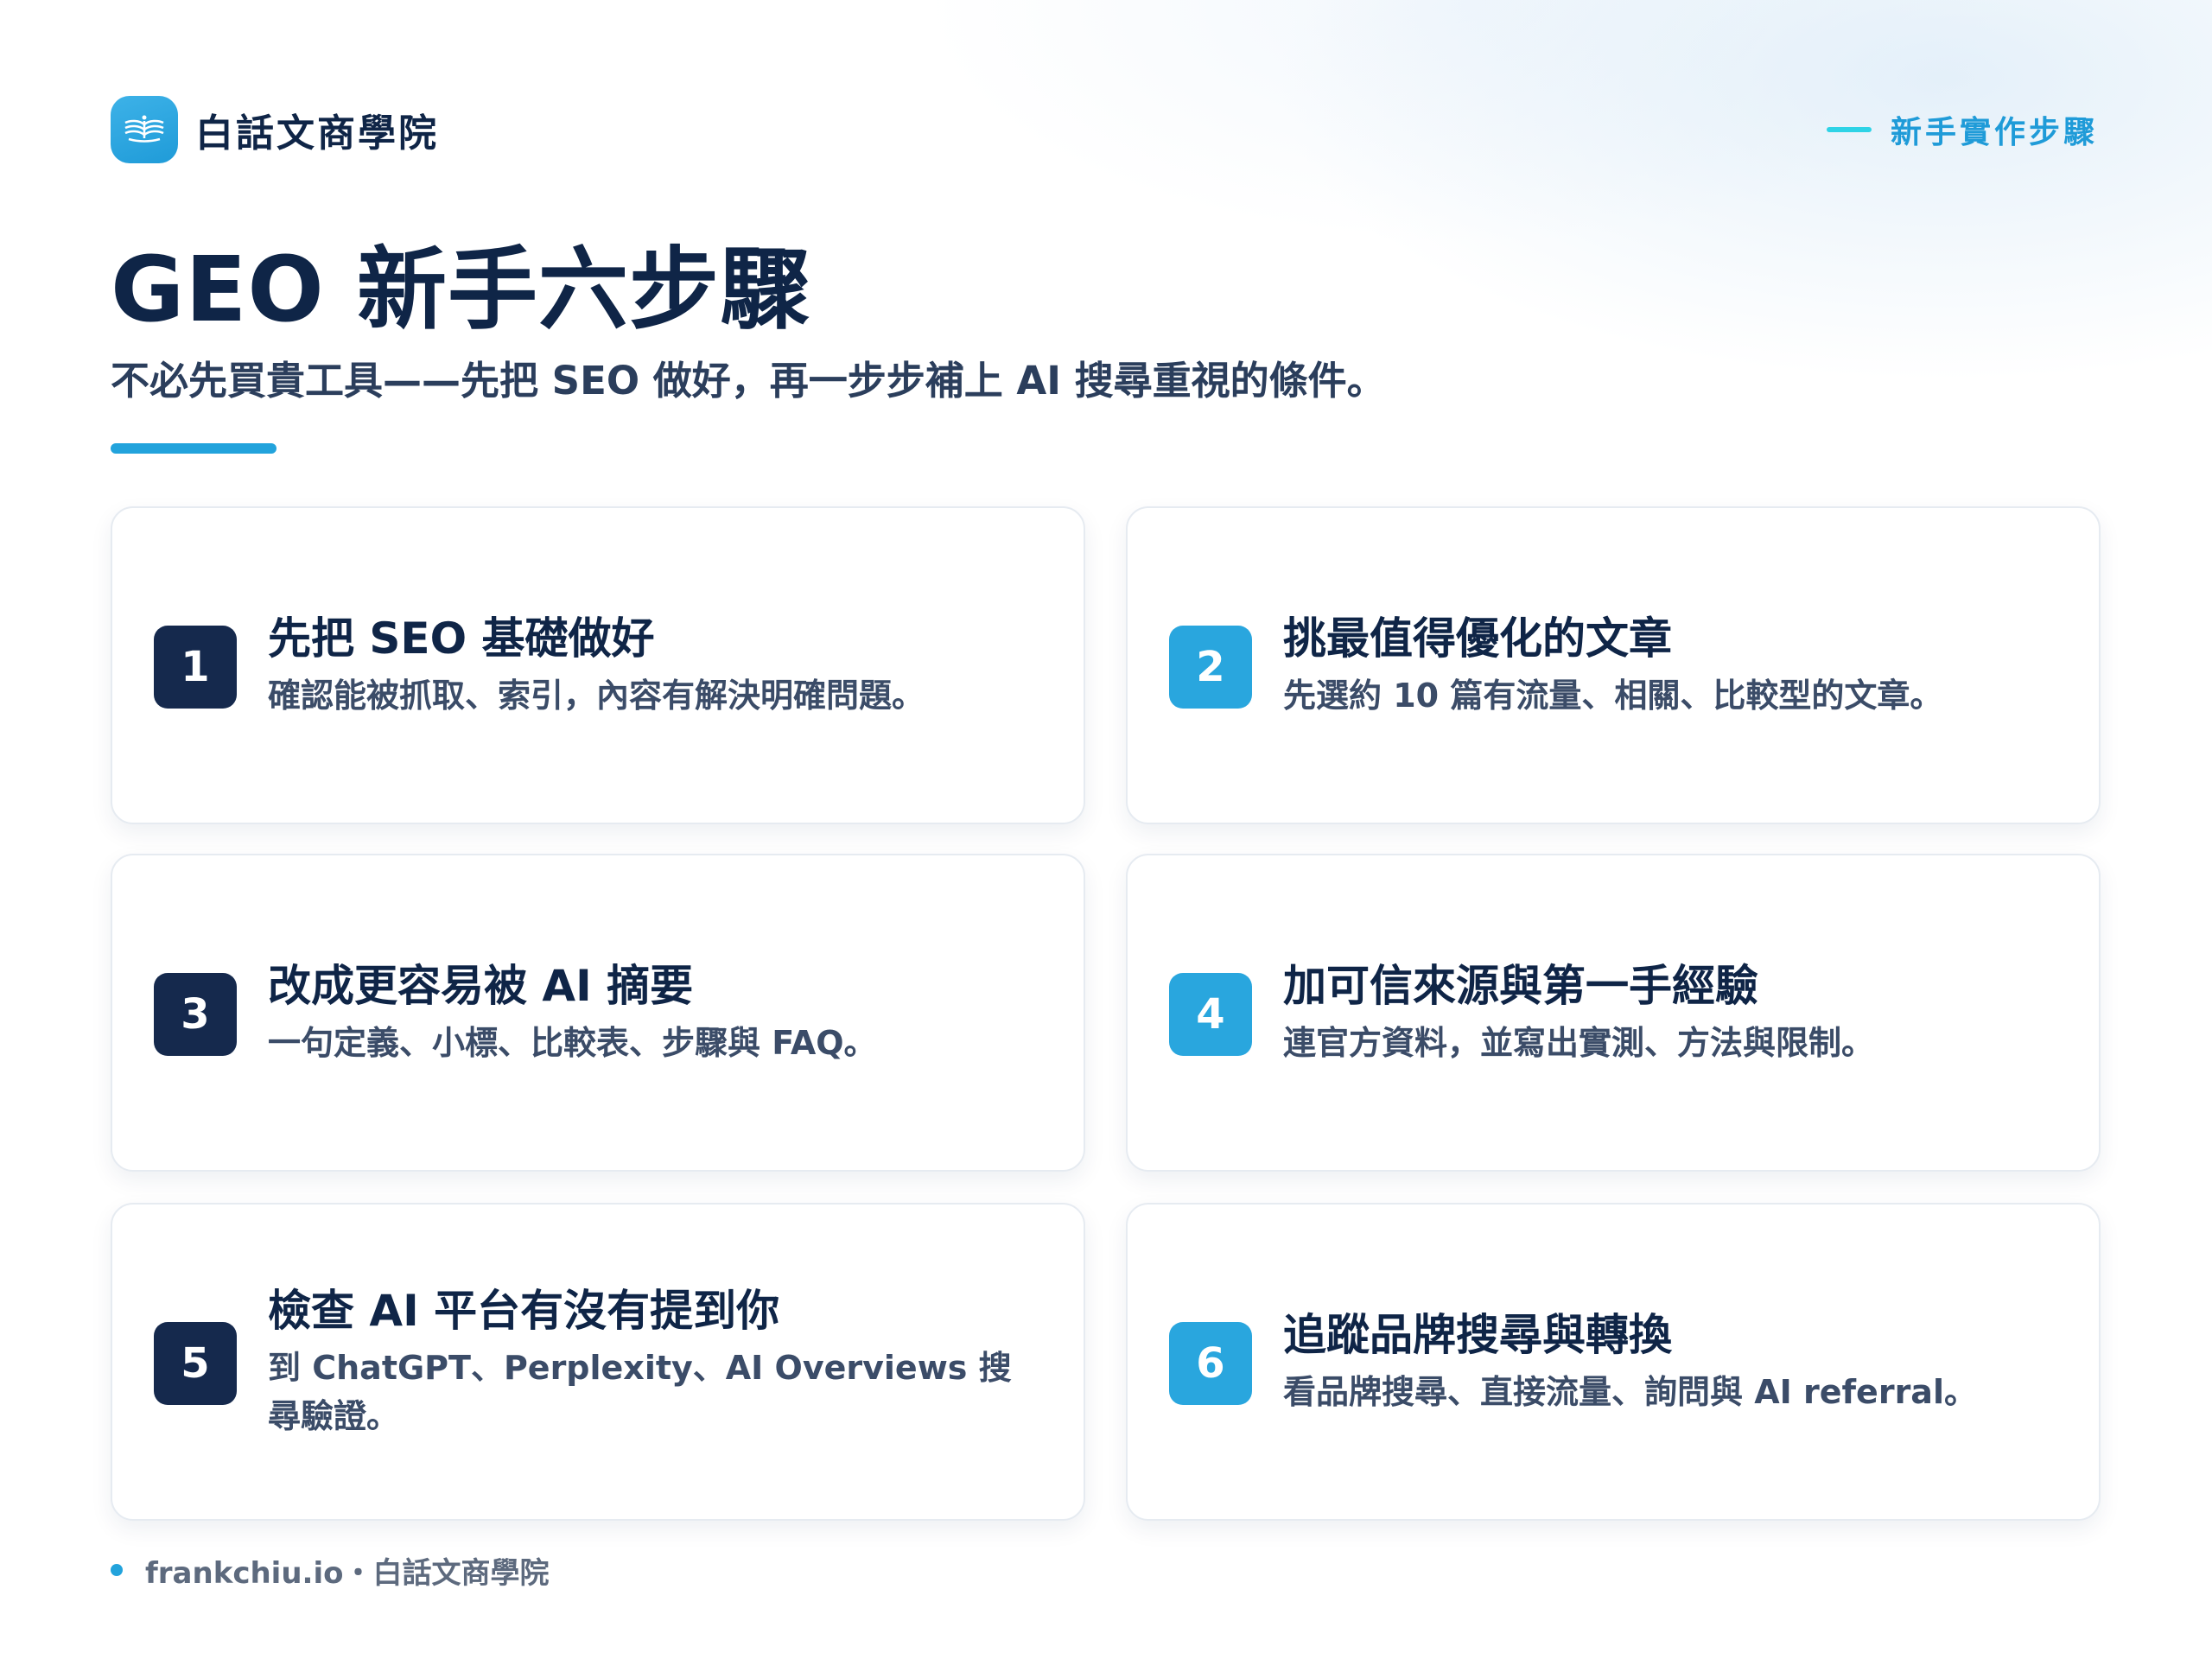 This screenshot has height=1659, width=2212. What do you see at coordinates (1104, 129) in the screenshot?
I see `header: 白話文商學院 新手實作步驟` at bounding box center [1104, 129].